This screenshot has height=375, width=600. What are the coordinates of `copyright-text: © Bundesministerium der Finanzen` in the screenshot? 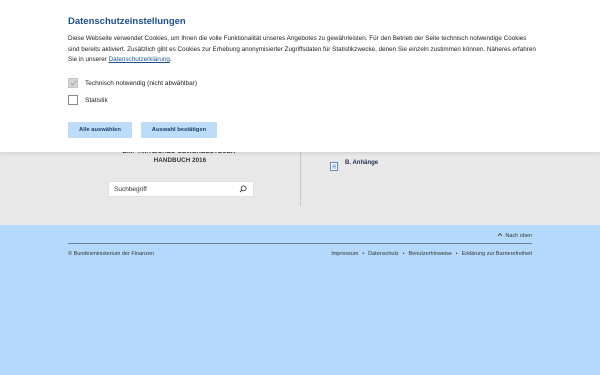 It's located at (111, 254).